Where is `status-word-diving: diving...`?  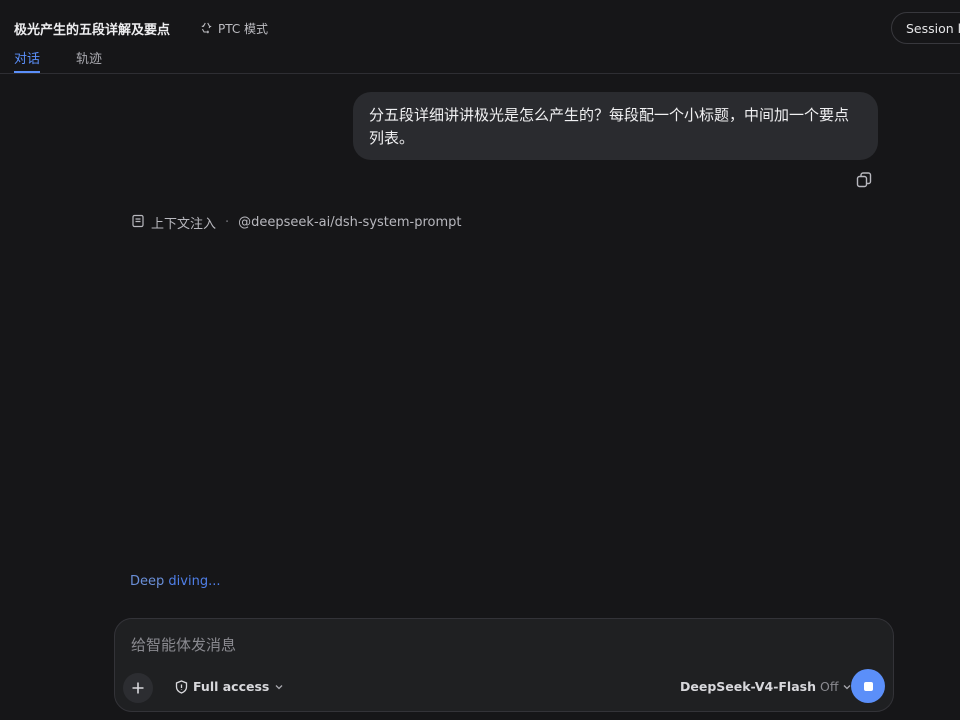 status-word-diving: diving... is located at coordinates (194, 581).